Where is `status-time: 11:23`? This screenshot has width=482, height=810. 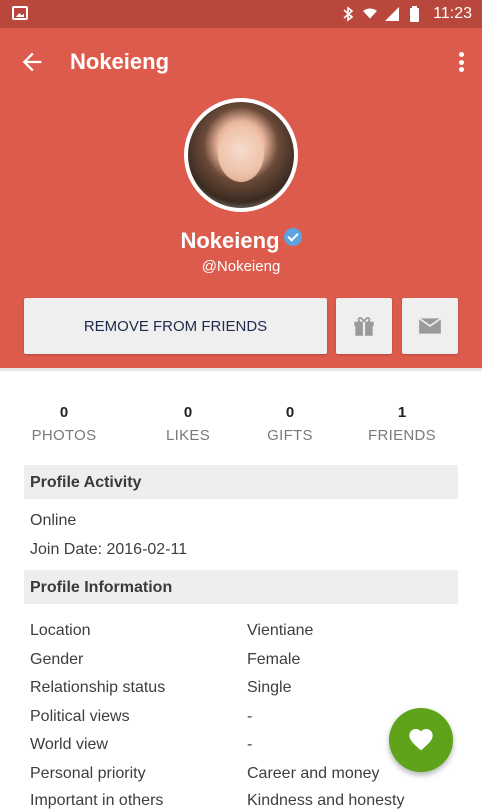
status-time: 11:23 is located at coordinates (452, 13).